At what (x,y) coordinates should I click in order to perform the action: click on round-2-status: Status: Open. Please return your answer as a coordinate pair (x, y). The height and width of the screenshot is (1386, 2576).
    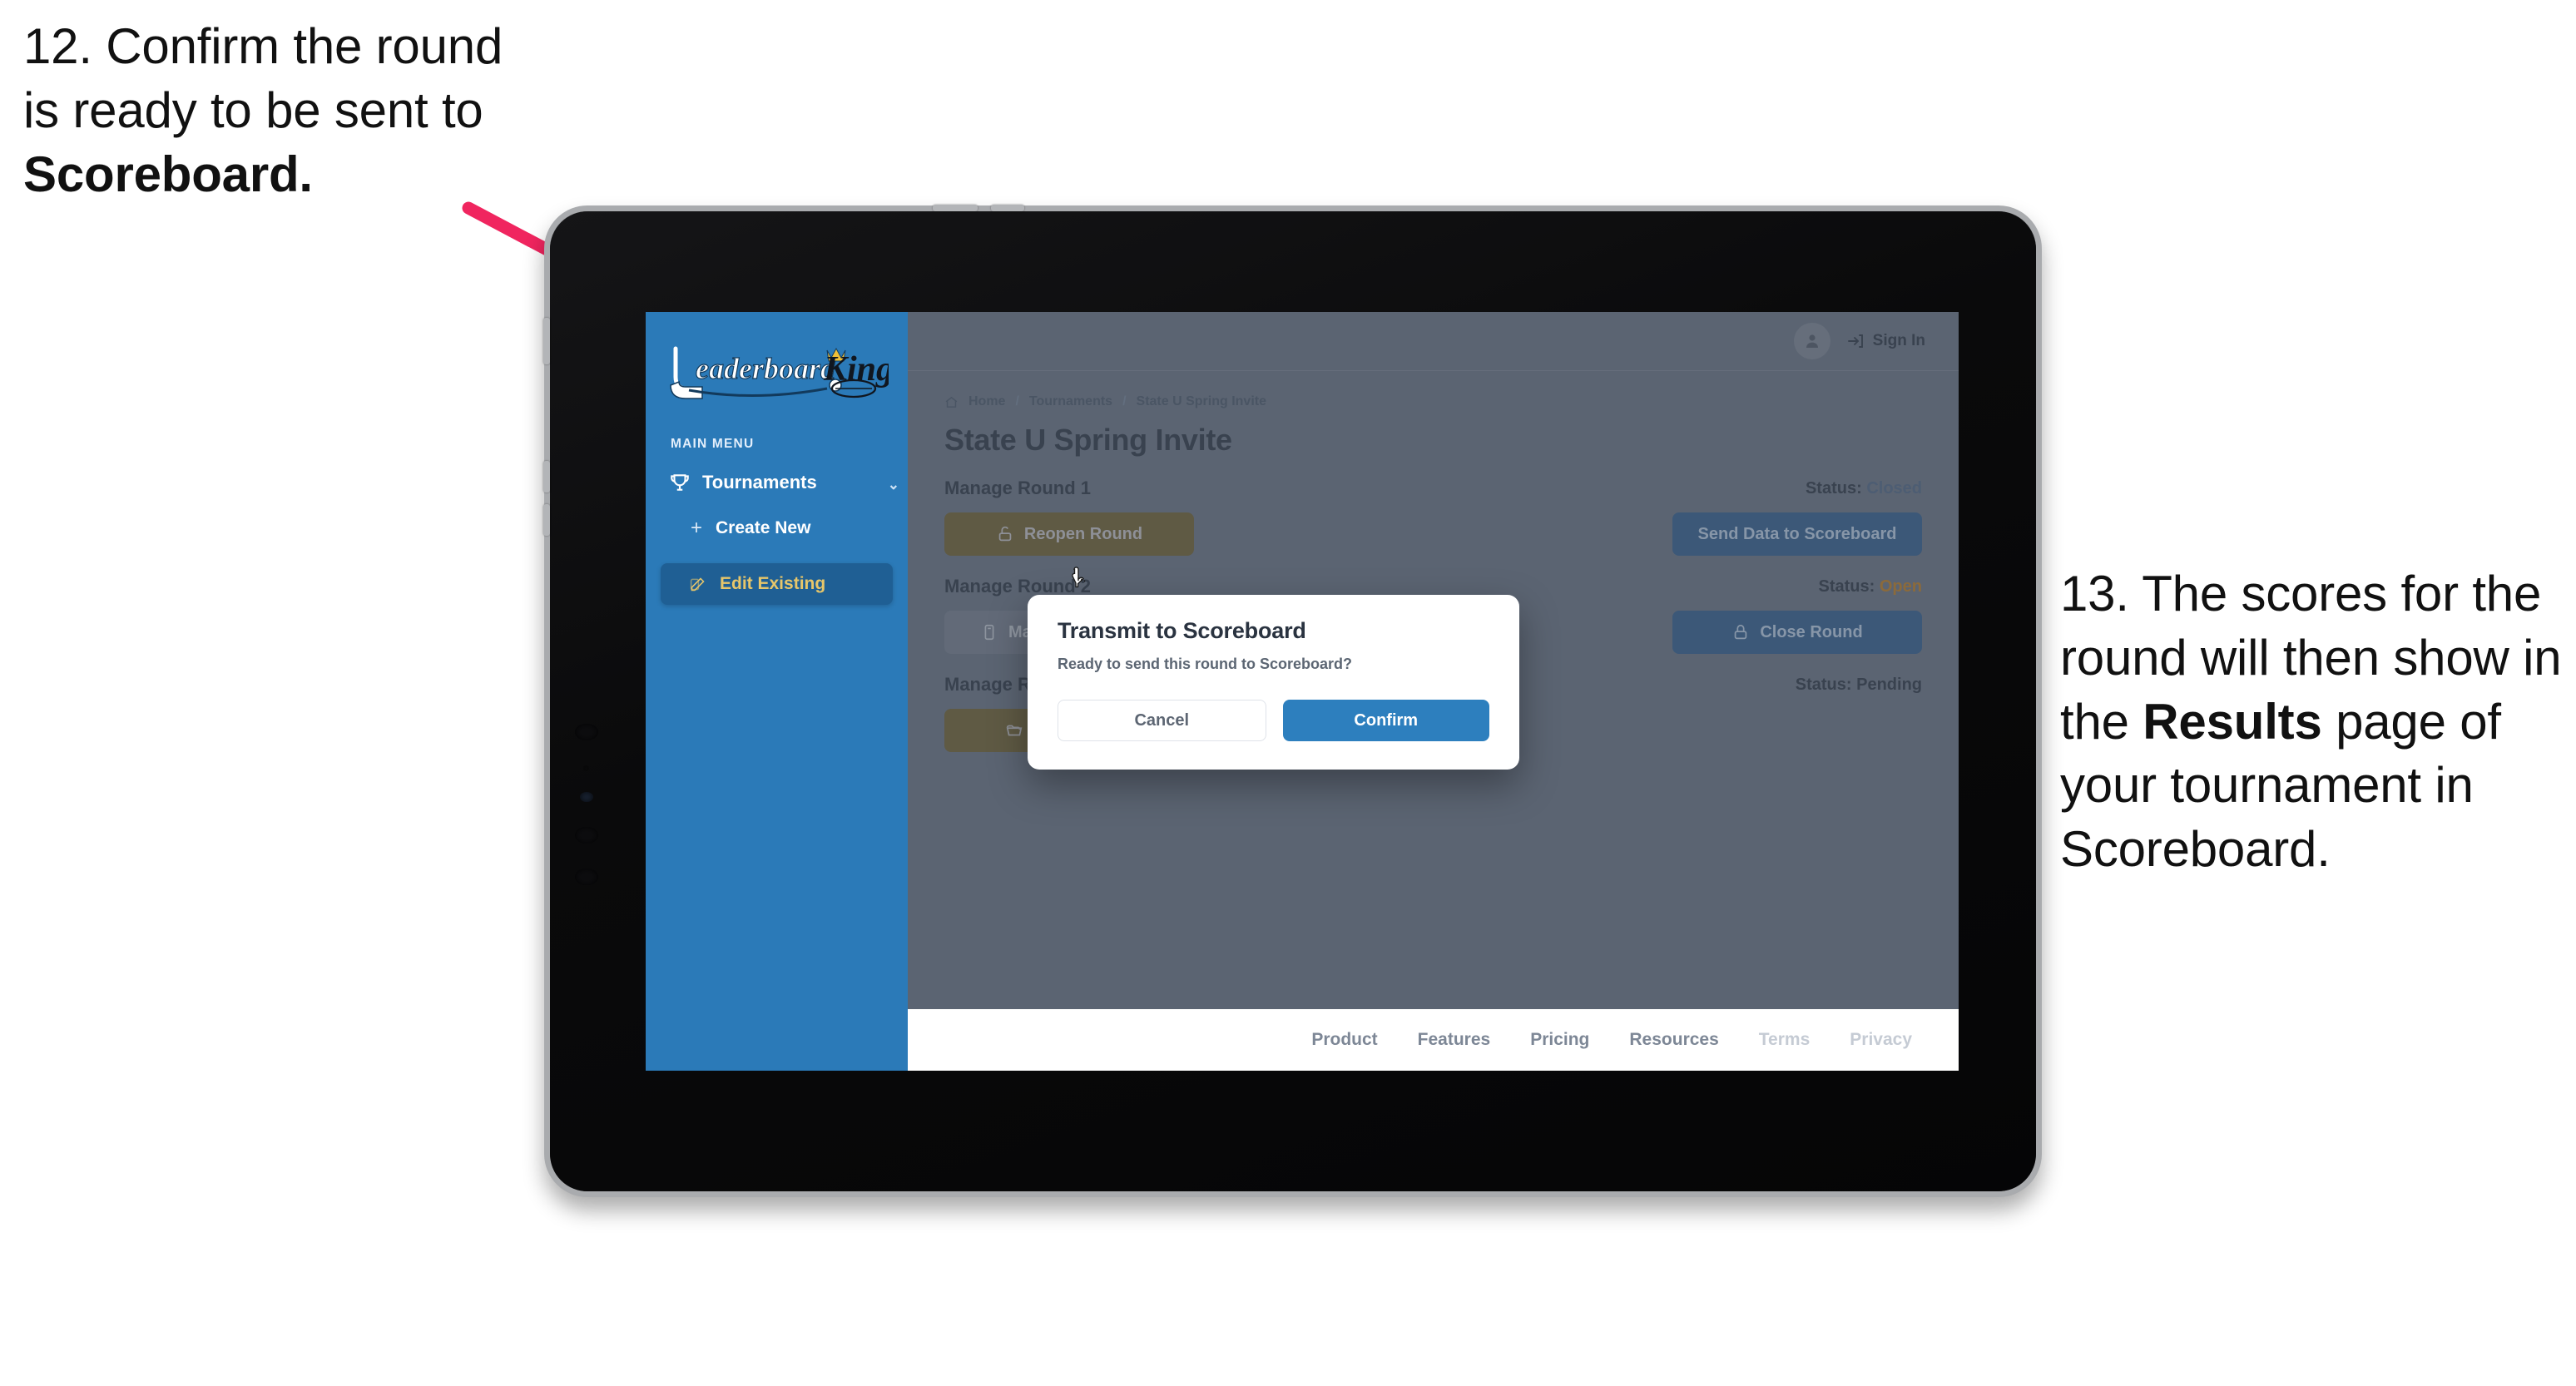
    Looking at the image, I should click on (1870, 586).